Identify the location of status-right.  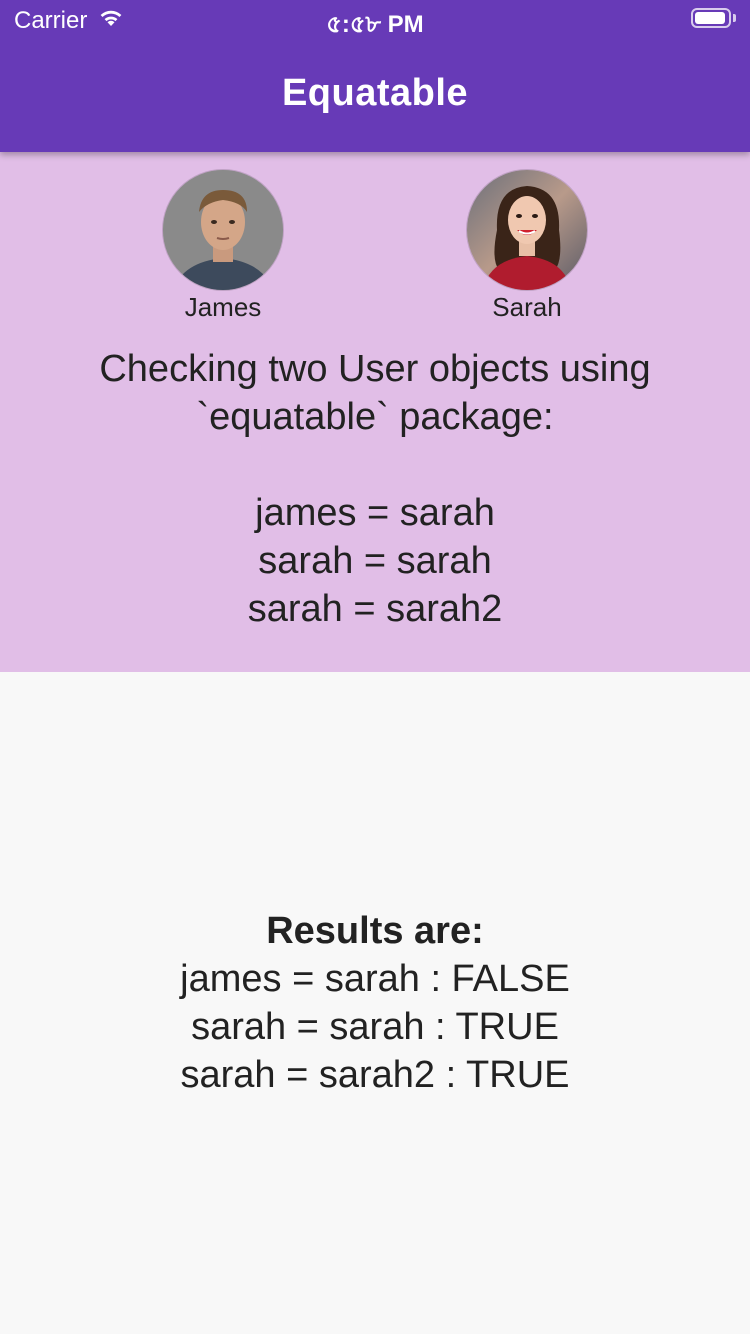
(713, 18).